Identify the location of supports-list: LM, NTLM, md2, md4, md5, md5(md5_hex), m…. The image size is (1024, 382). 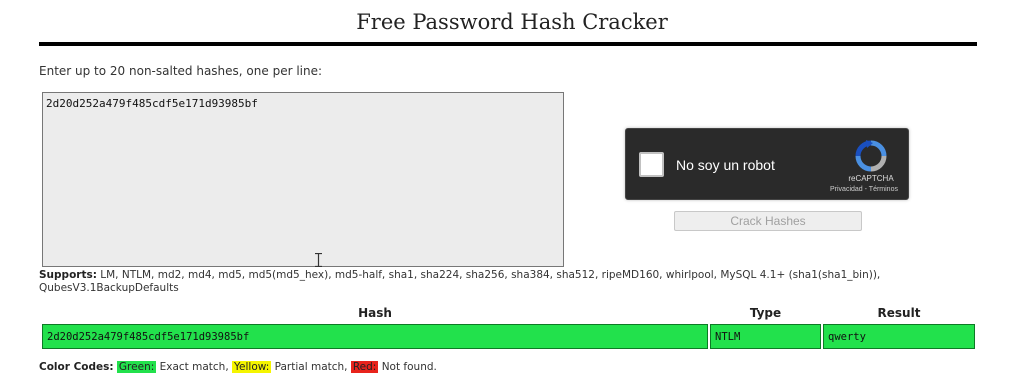
(460, 281).